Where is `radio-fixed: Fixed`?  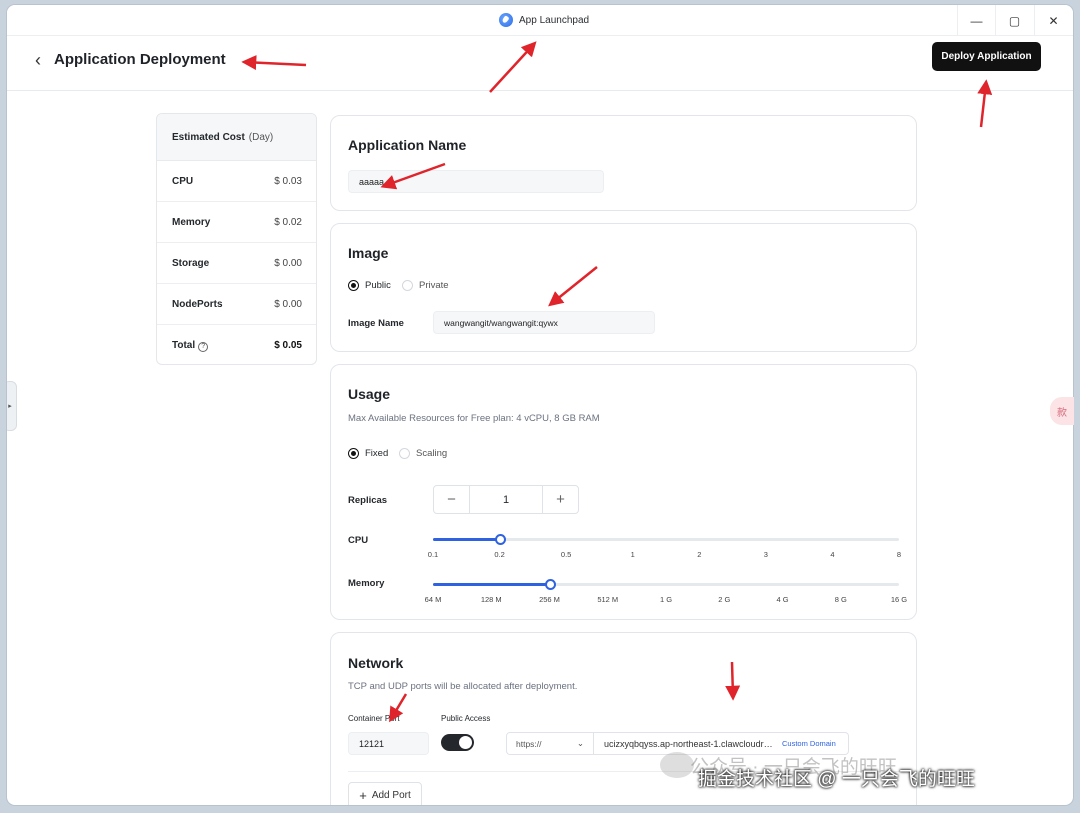 radio-fixed: Fixed is located at coordinates (368, 453).